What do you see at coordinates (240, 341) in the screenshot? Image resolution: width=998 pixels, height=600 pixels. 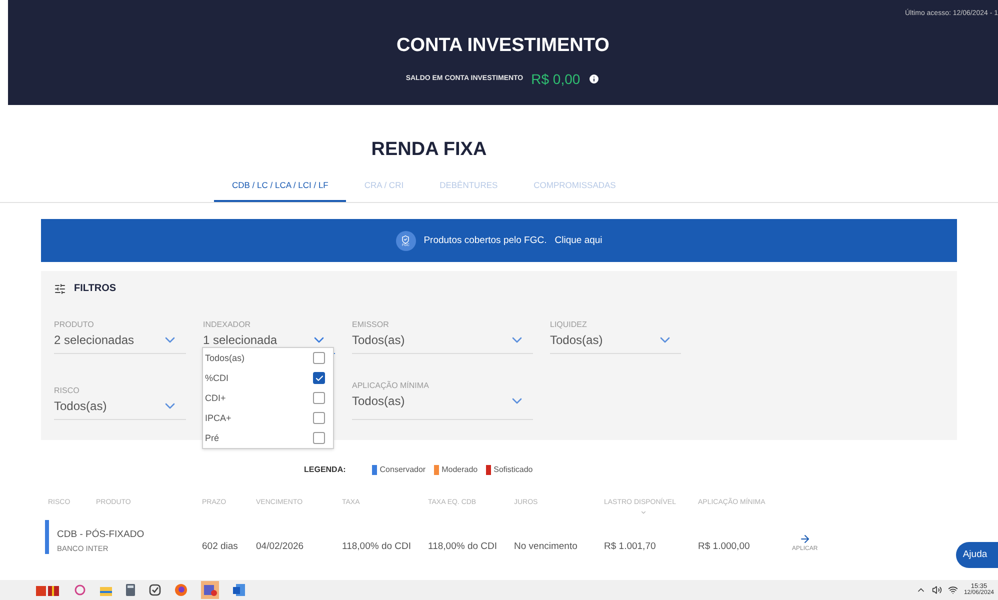 I see `field-value: 1 selecionada` at bounding box center [240, 341].